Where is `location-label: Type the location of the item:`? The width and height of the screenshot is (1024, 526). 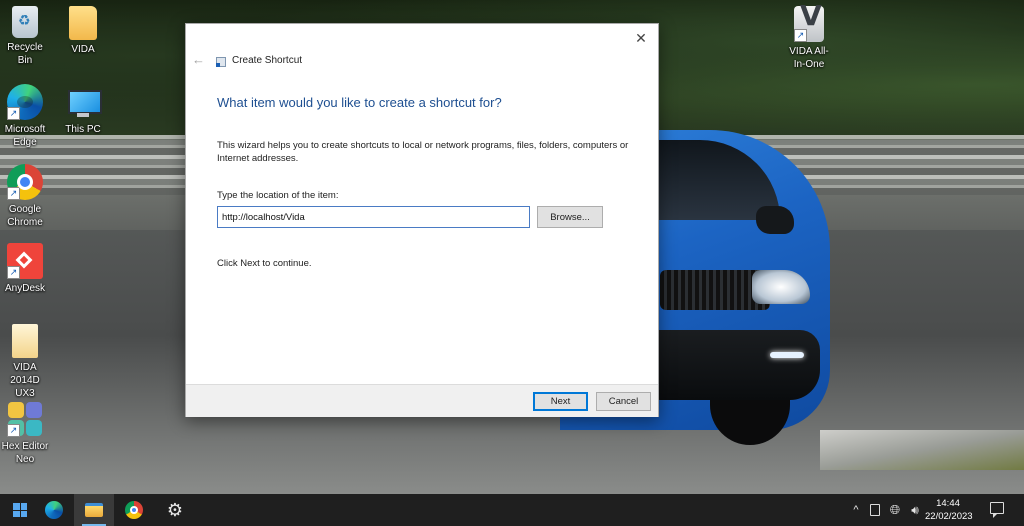 location-label: Type the location of the item: is located at coordinates (278, 195).